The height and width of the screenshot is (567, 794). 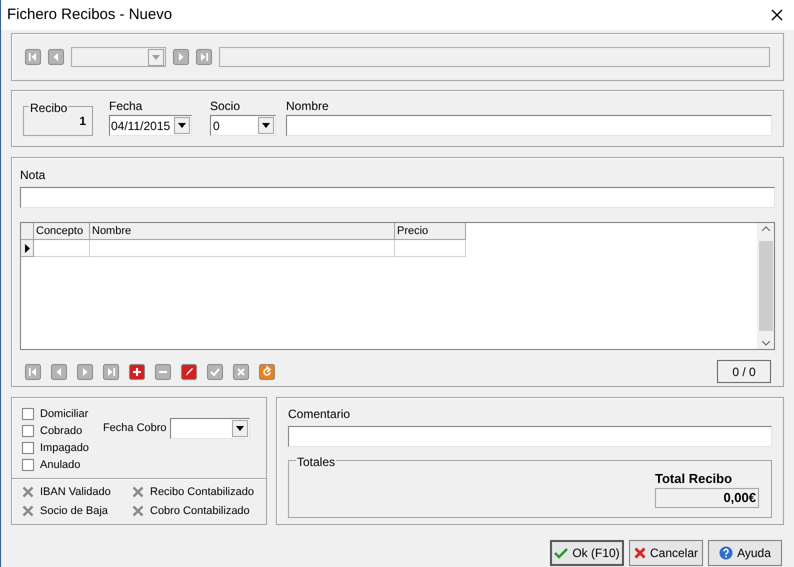 What do you see at coordinates (243, 125) in the screenshot?
I see `socio-field: 0` at bounding box center [243, 125].